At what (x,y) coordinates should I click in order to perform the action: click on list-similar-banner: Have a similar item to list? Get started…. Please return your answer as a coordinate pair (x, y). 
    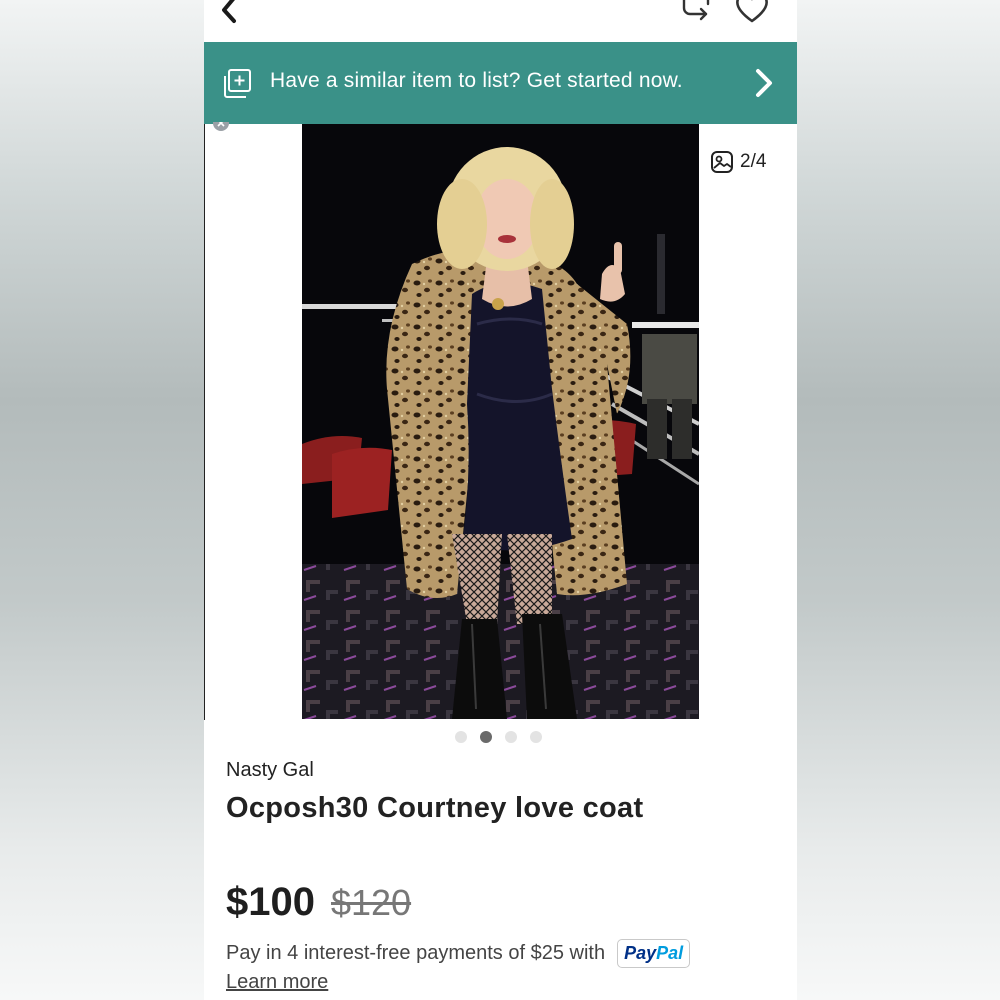
    Looking at the image, I should click on (500, 83).